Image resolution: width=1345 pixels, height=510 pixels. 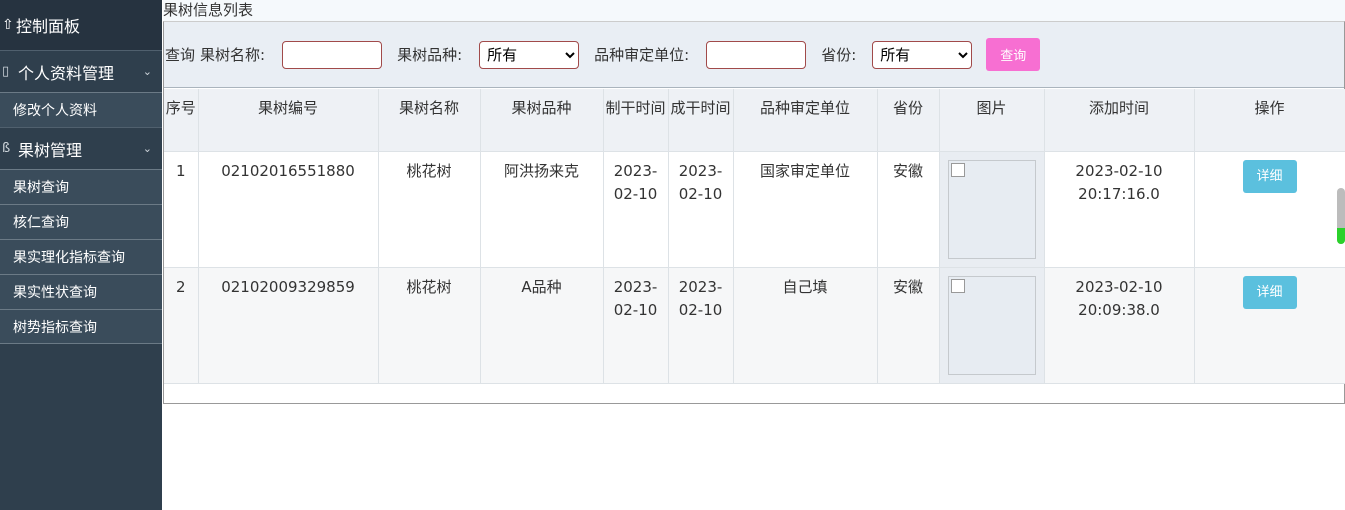 I want to click on sidebar-group-profile: ▯ 个人资料管理 ⌄, so click(x=81, y=71).